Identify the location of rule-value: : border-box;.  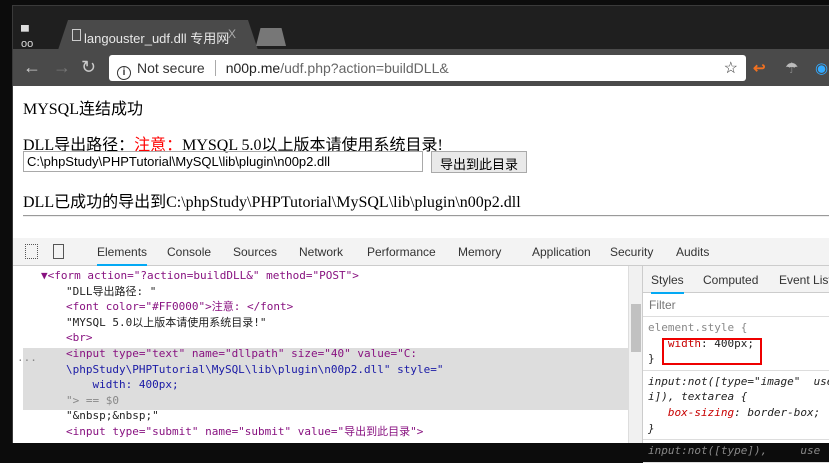
(777, 412).